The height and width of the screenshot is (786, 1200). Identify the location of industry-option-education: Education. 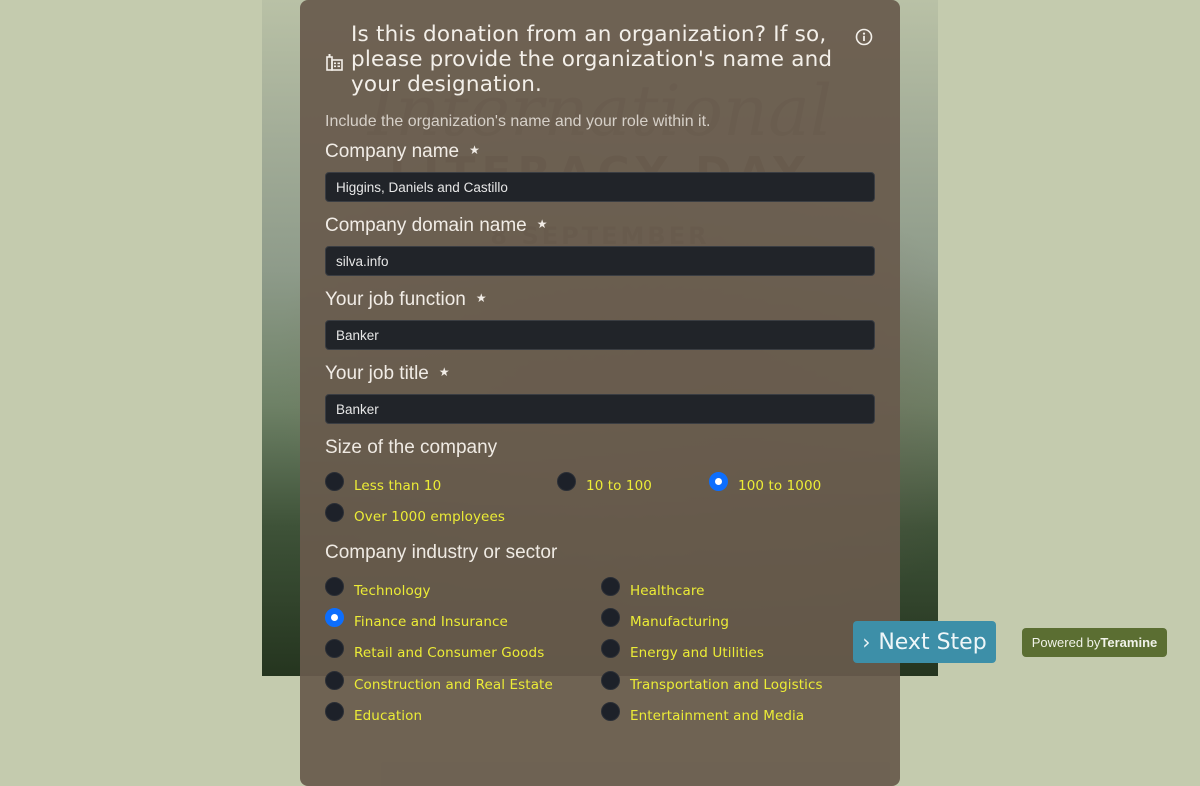
(374, 713).